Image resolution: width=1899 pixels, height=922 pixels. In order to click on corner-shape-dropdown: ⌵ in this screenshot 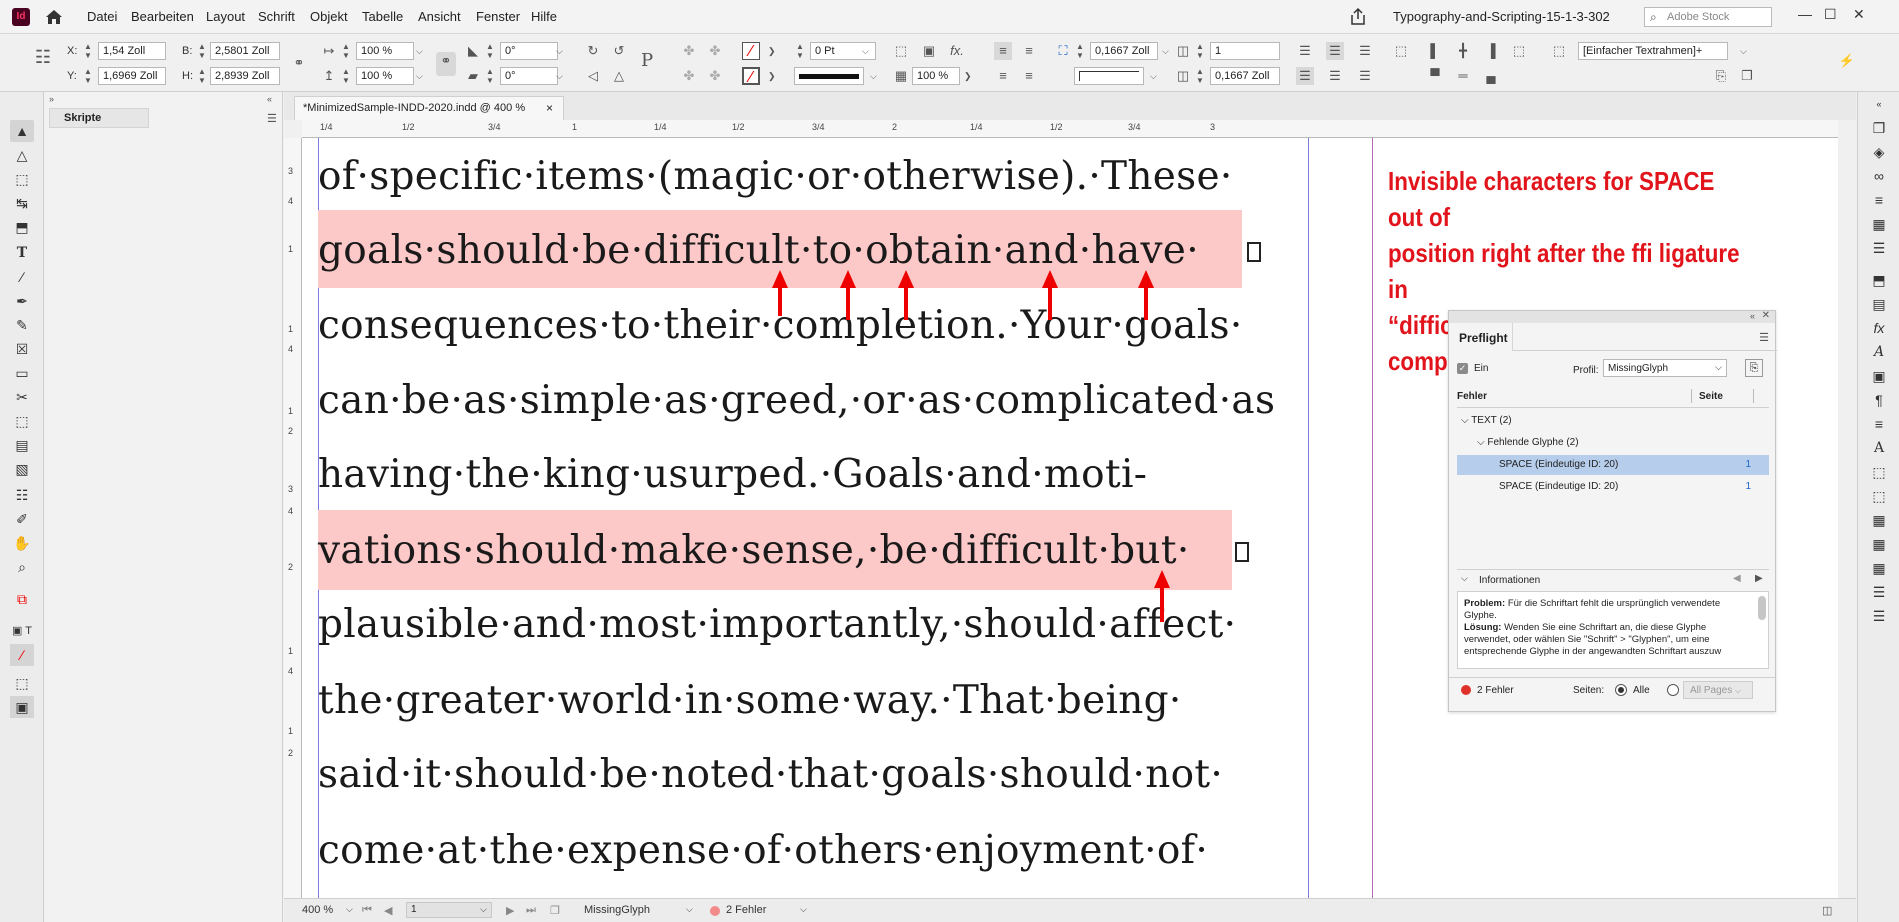, I will do `click(1153, 76)`.